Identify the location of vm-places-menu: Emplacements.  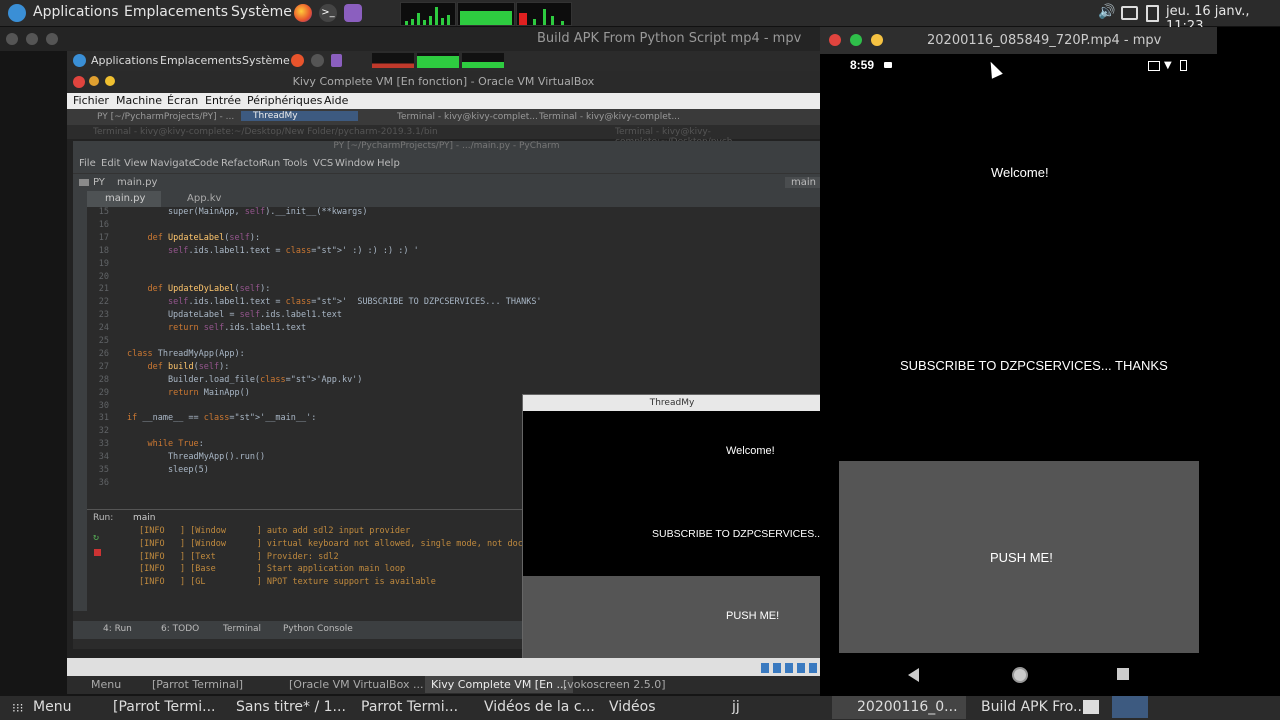
(201, 60).